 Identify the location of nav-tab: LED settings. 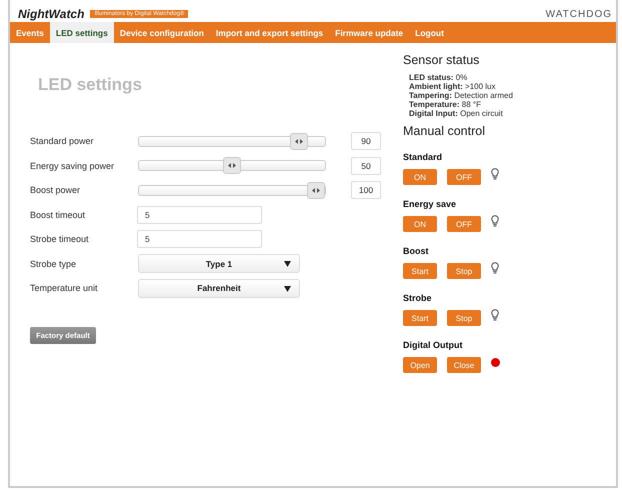
(82, 32).